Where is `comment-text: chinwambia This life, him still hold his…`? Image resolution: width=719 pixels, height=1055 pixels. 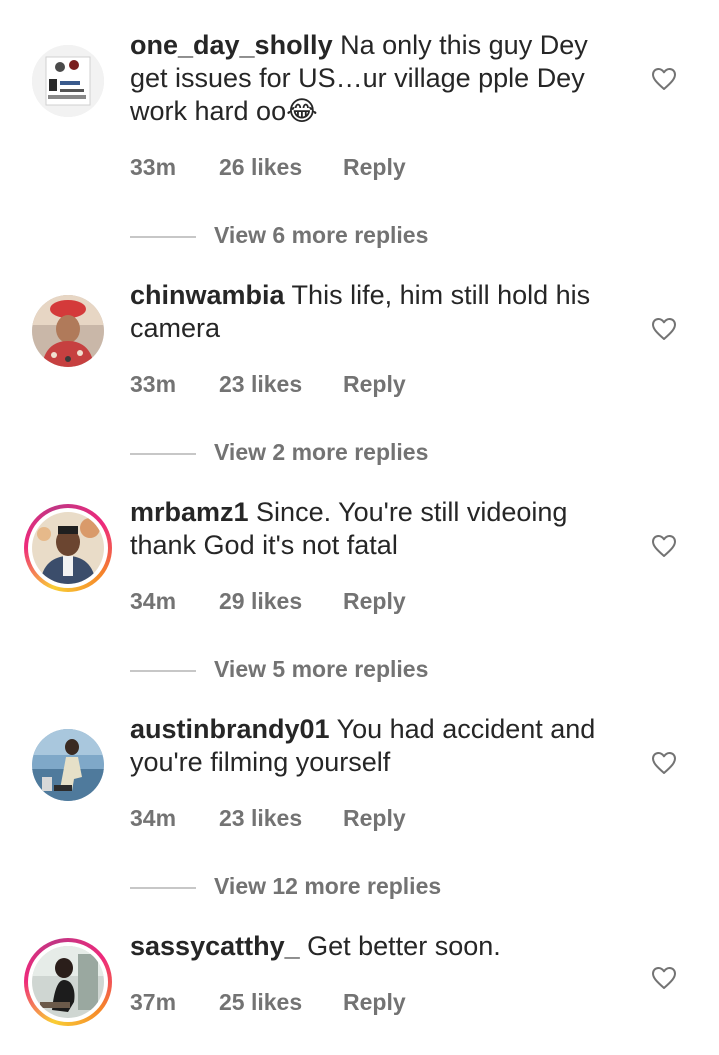
comment-text: chinwambia This life, him still hold his… is located at coordinates (380, 312).